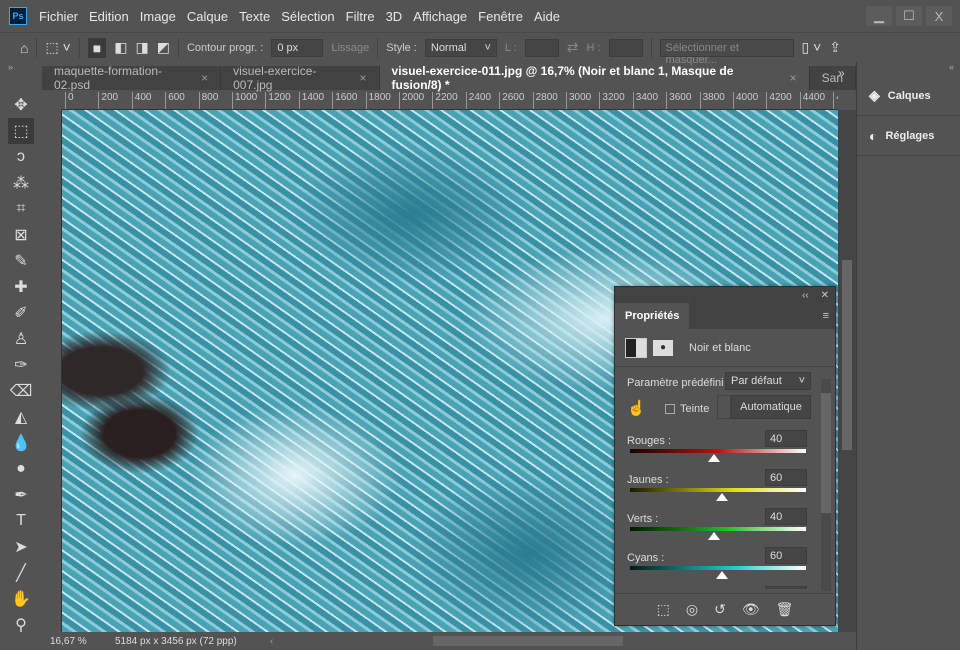 This screenshot has width=960, height=650. Describe the element at coordinates (636, 347) in the screenshot. I see `adjustment-icon` at that location.